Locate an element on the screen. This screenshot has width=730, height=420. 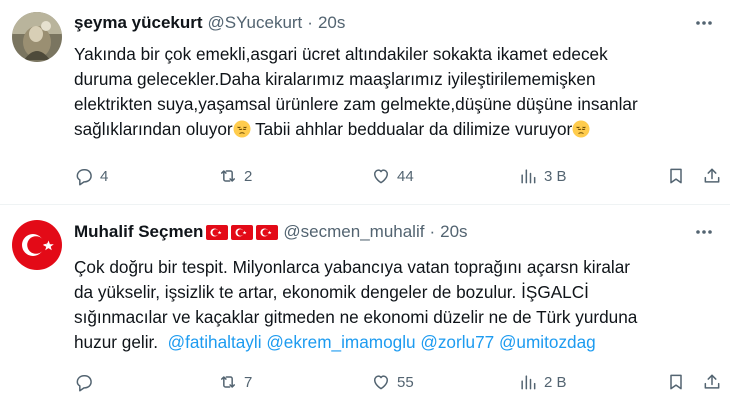
author-name: şeyma yücekurt is located at coordinates (138, 23).